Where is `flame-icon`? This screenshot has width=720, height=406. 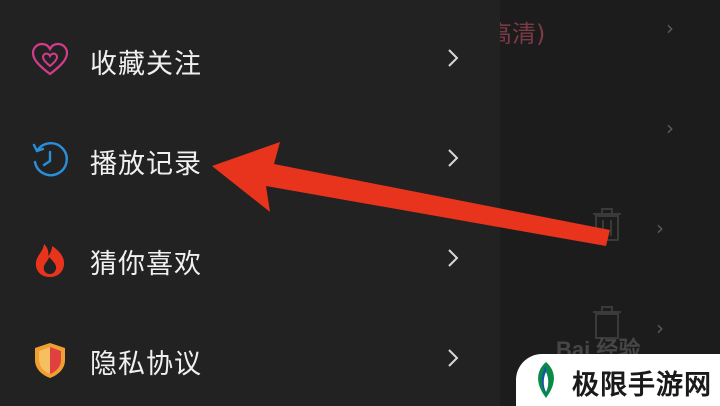 flame-icon is located at coordinates (50, 260).